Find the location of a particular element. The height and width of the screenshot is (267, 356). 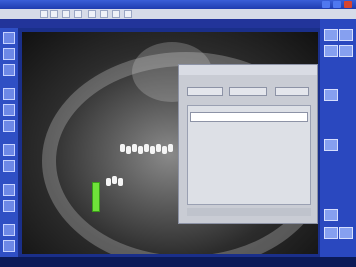

right-tool-panel is located at coordinates (338, 138).